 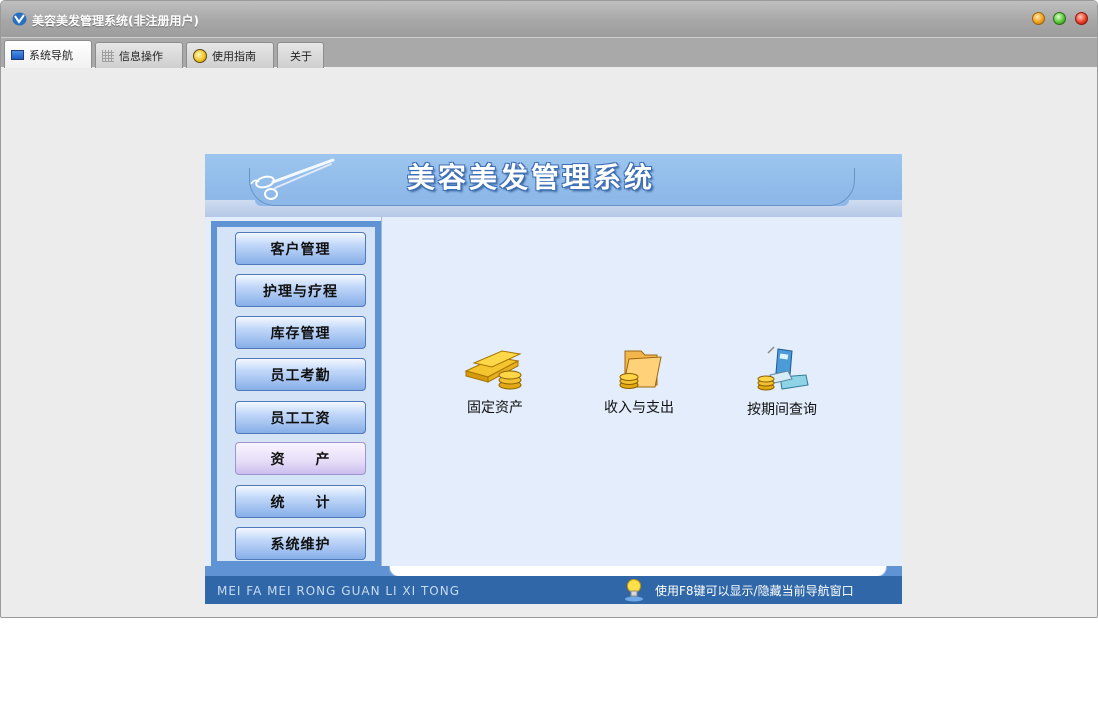 I want to click on sidebar-inner: 客户管理 护理与疗程 库存管理 员工考勤 员工工资 资 产 统 计 系统维护, so click(x=296, y=394).